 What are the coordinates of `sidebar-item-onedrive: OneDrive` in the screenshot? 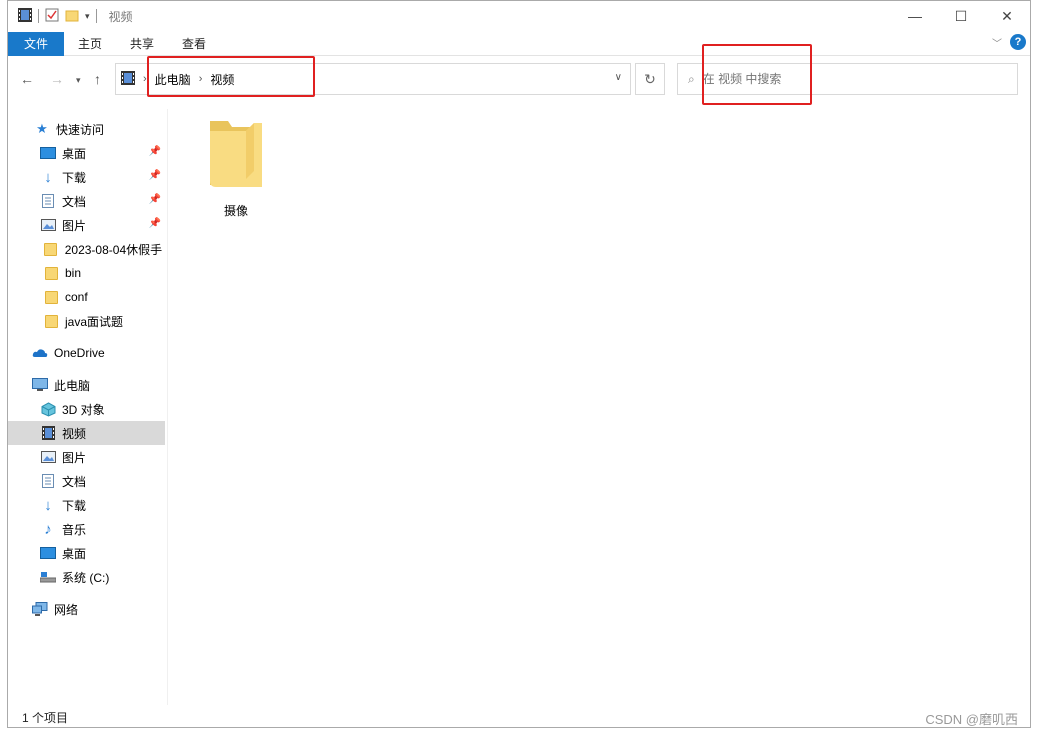 It's located at (86, 353).